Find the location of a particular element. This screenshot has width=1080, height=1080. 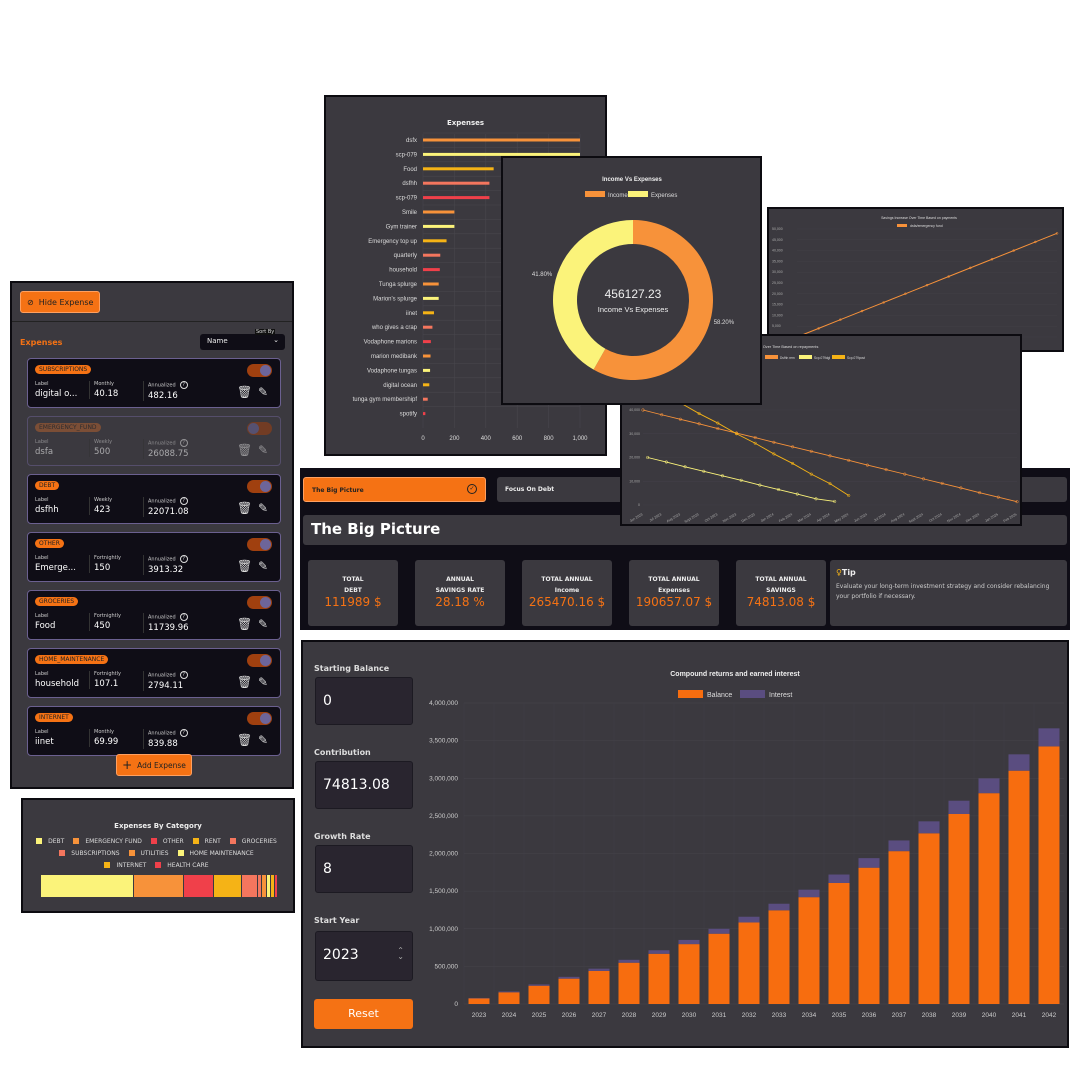

stat-card: TOTAL ANNUAL Income 265470.16 $ is located at coordinates (567, 593).